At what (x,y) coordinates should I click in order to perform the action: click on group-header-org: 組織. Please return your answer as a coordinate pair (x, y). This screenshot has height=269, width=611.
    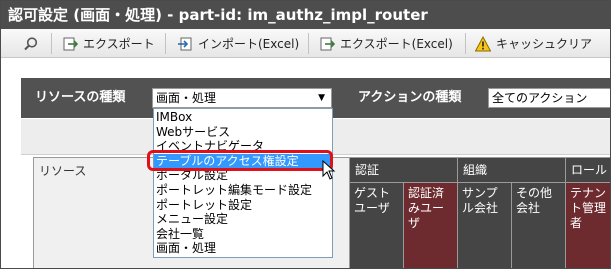
    Looking at the image, I should click on (512, 170).